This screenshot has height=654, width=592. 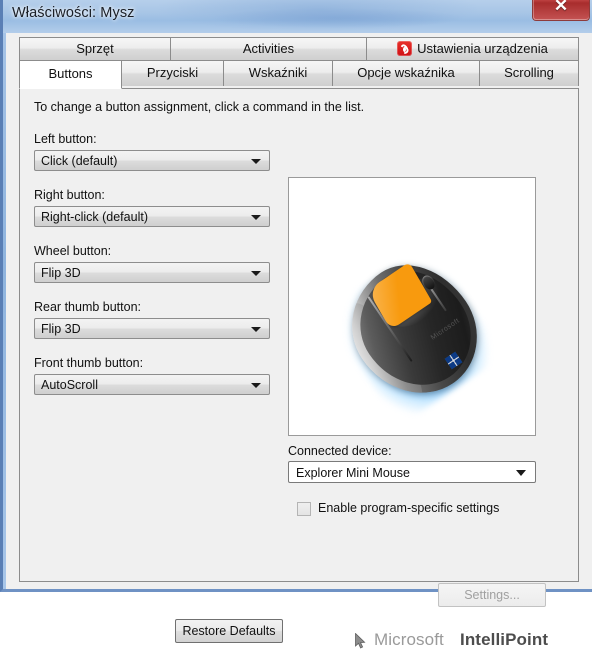 I want to click on tab-label: Sprzęt, so click(x=95, y=48).